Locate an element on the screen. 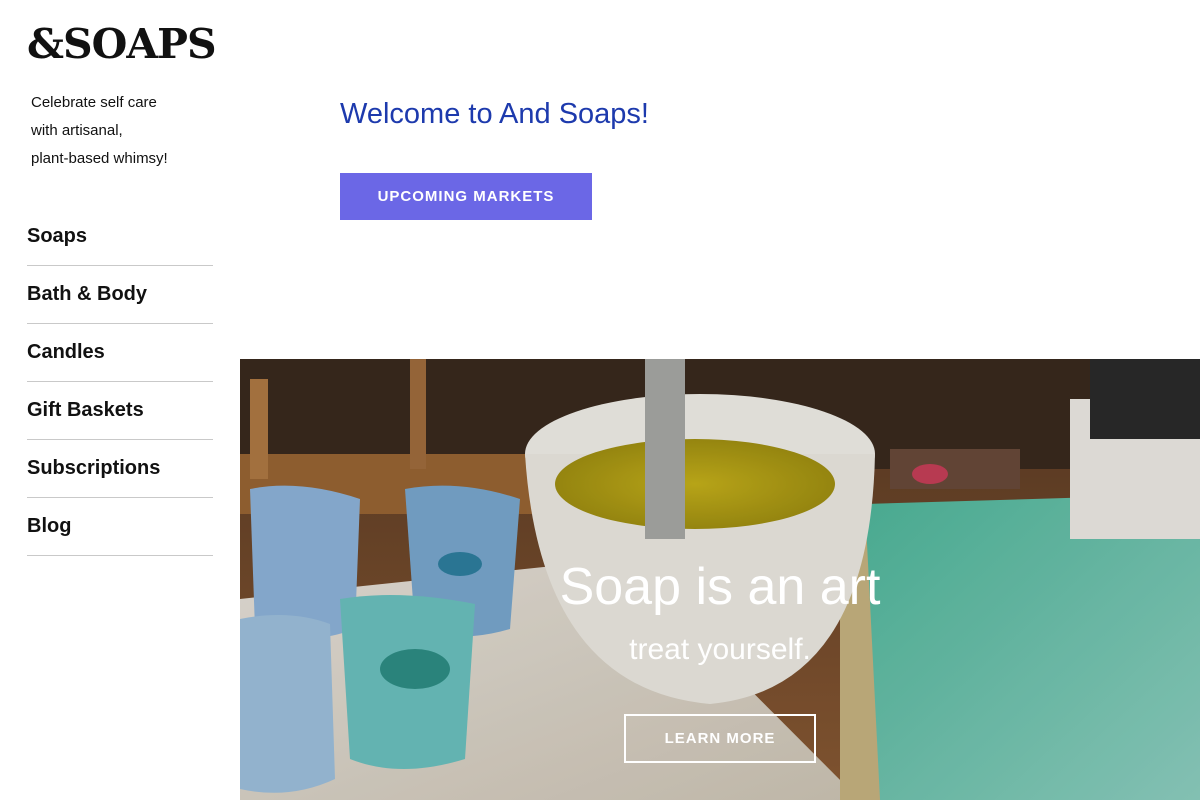 The height and width of the screenshot is (800, 1200). nav-item-subscriptions: Subscriptions is located at coordinates (120, 469).